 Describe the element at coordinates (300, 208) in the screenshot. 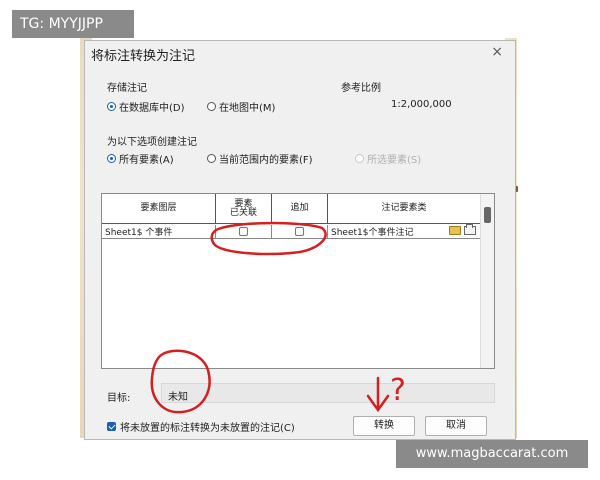

I see `column-header-append: 追加` at that location.